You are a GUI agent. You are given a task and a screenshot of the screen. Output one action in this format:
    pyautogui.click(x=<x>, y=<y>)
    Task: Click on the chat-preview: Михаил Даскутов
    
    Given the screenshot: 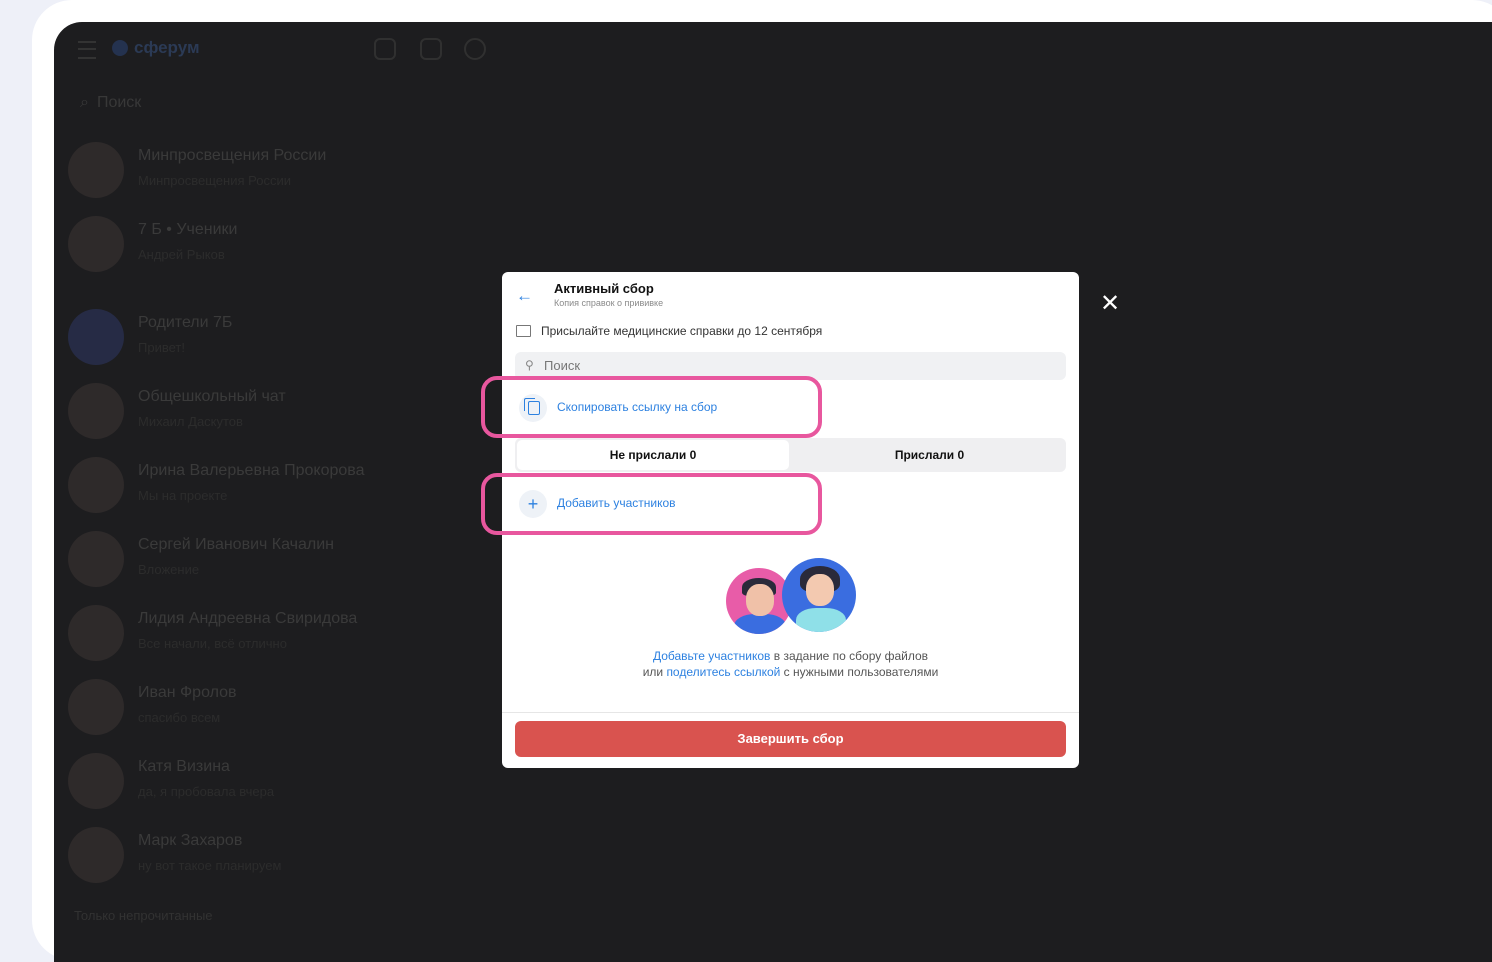 What is the action you would take?
    pyautogui.click(x=190, y=421)
    